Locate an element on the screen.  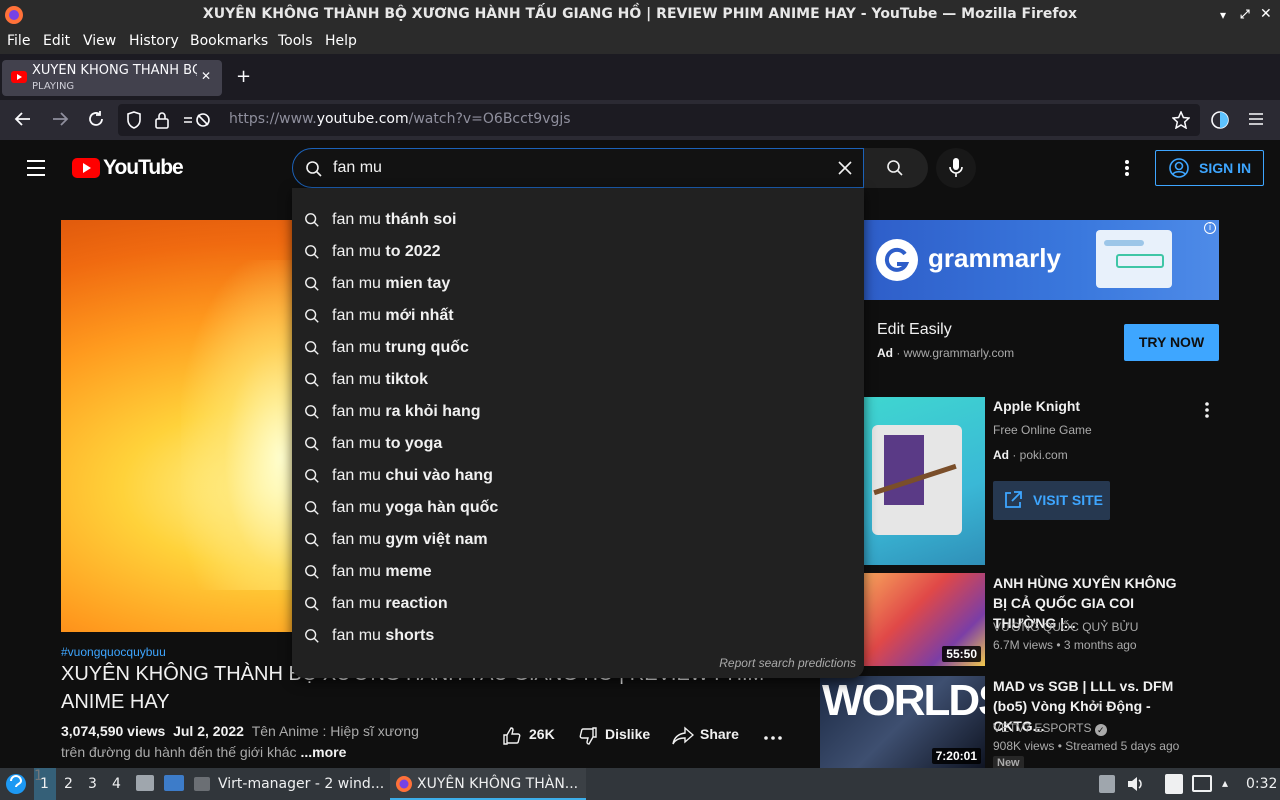
search-box is located at coordinates (578, 168).